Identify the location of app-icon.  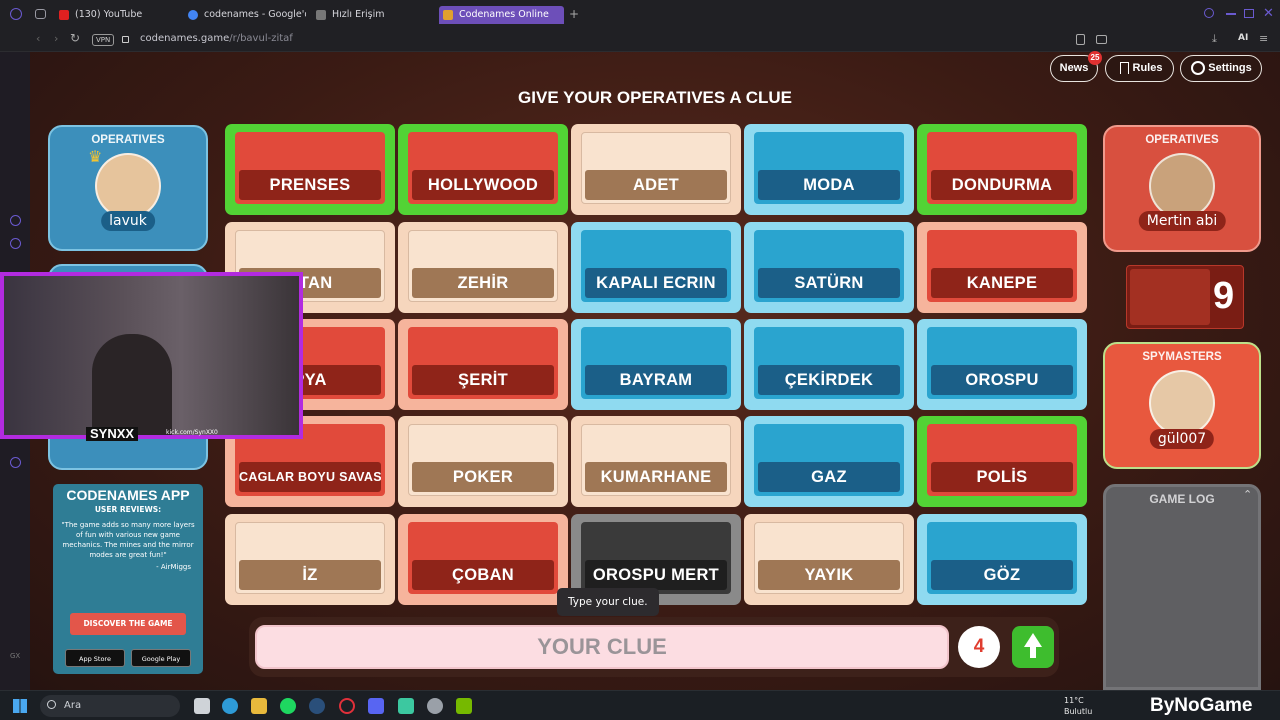
(406, 706).